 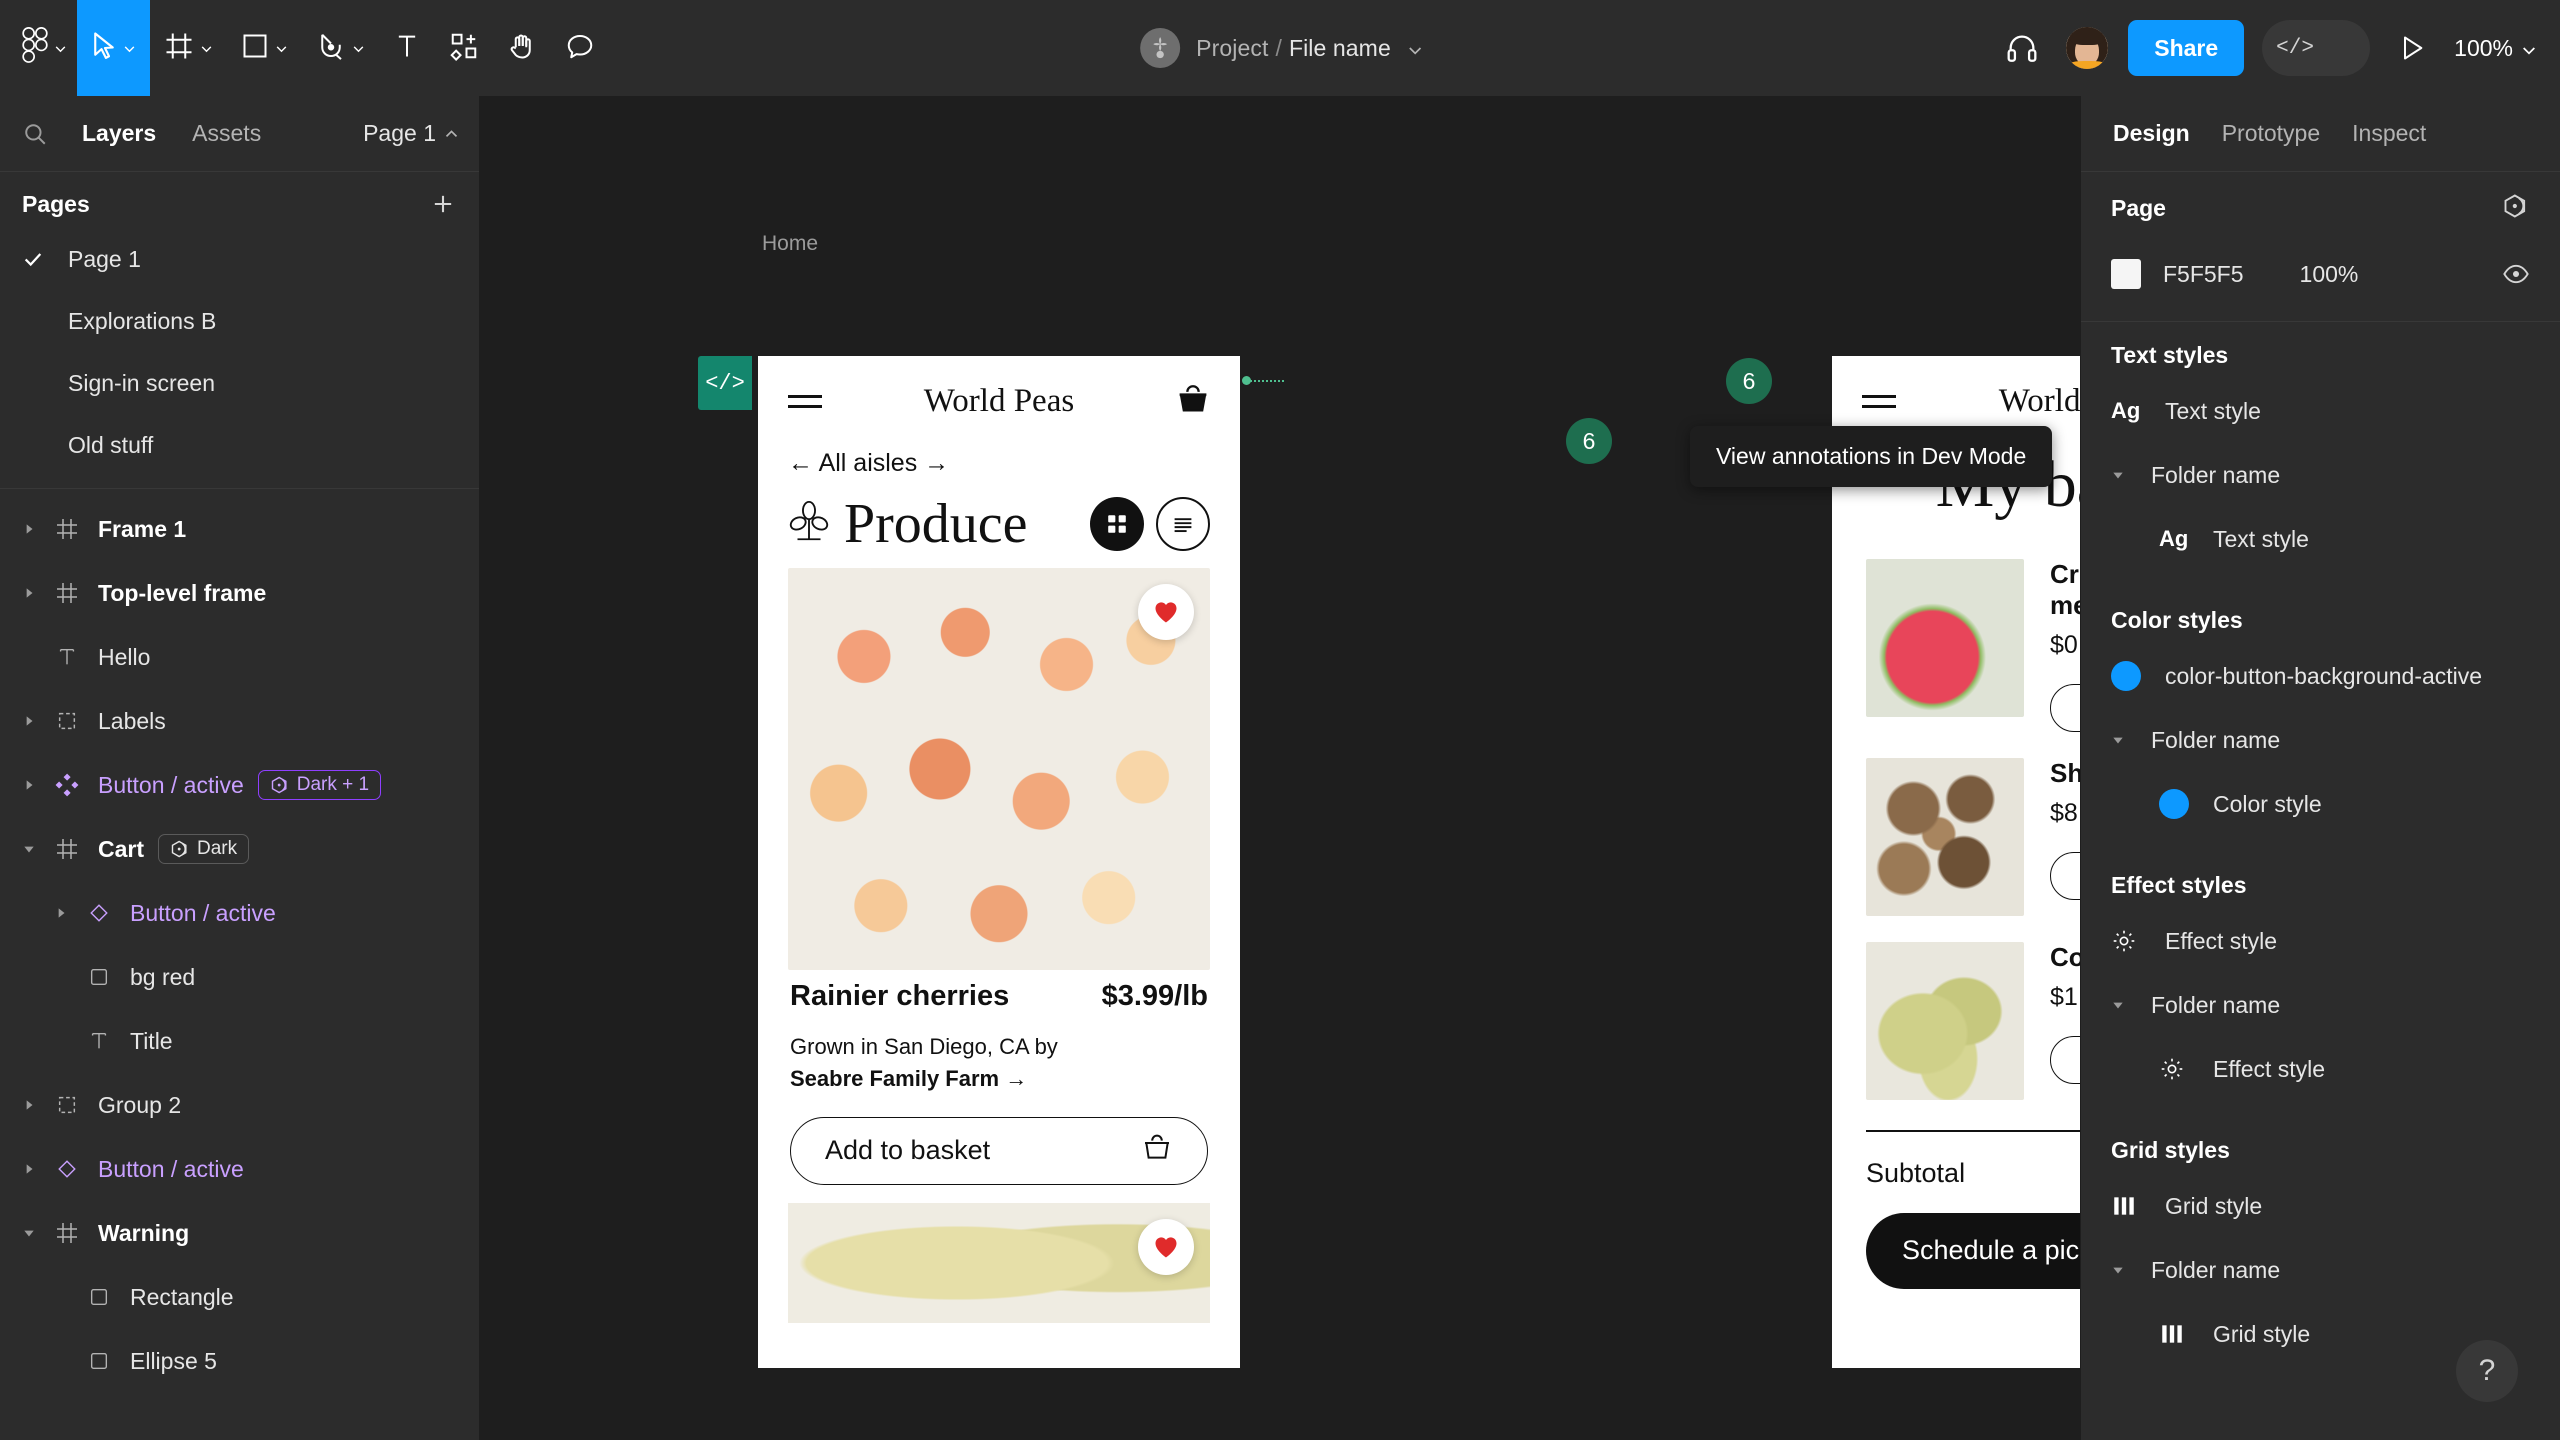 I want to click on pen-tool-button, so click(x=340, y=48).